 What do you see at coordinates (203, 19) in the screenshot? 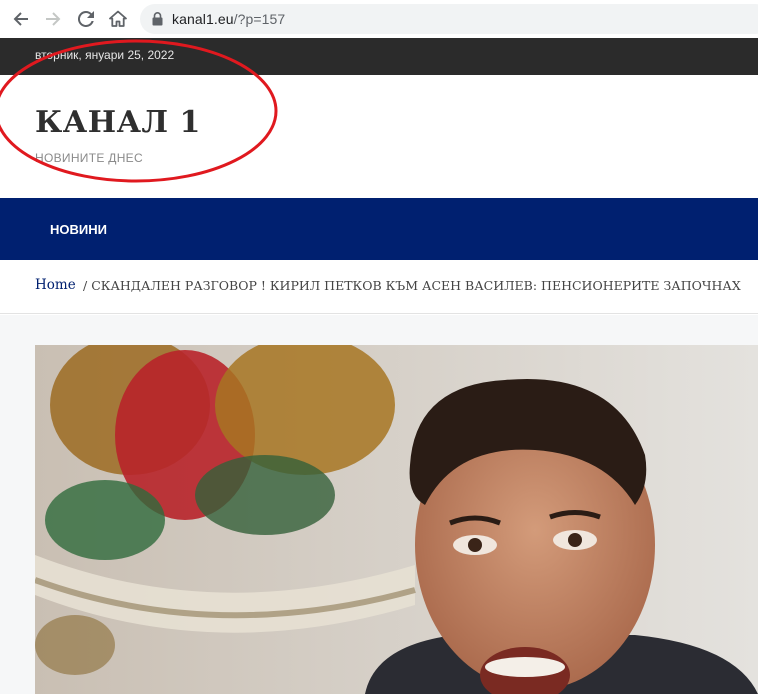
I see `url-host: kanal1.eu` at bounding box center [203, 19].